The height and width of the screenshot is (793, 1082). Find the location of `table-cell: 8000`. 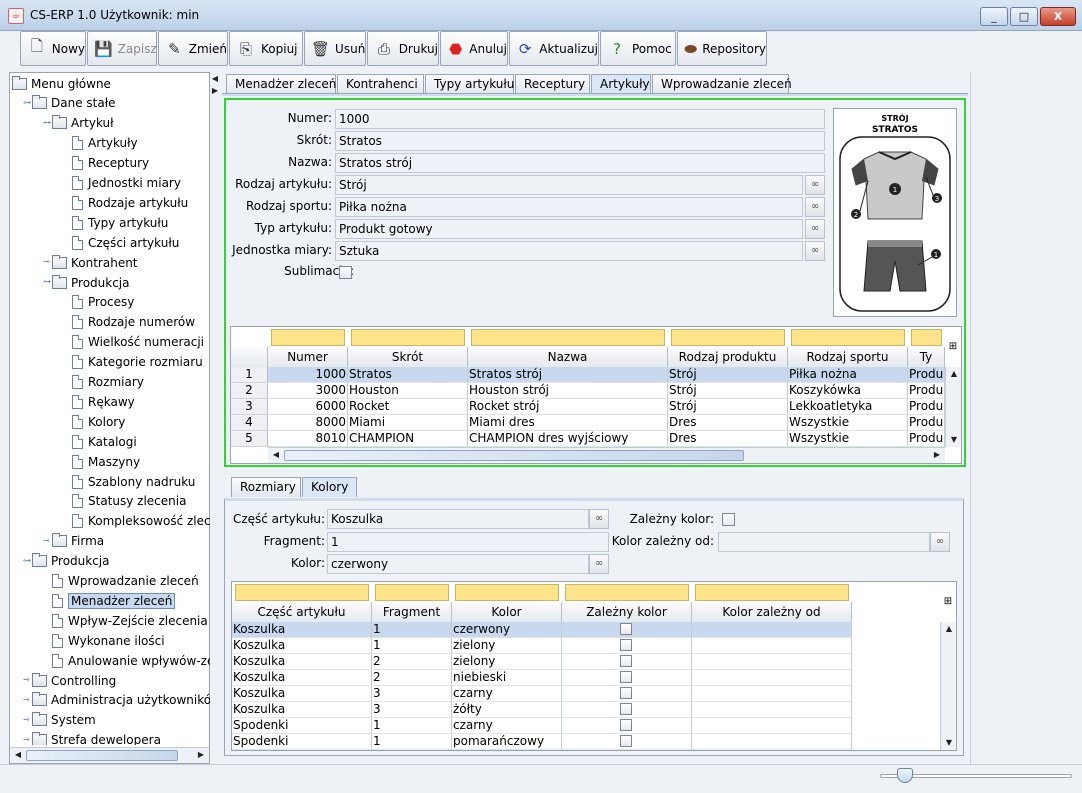

table-cell: 8000 is located at coordinates (308, 423).